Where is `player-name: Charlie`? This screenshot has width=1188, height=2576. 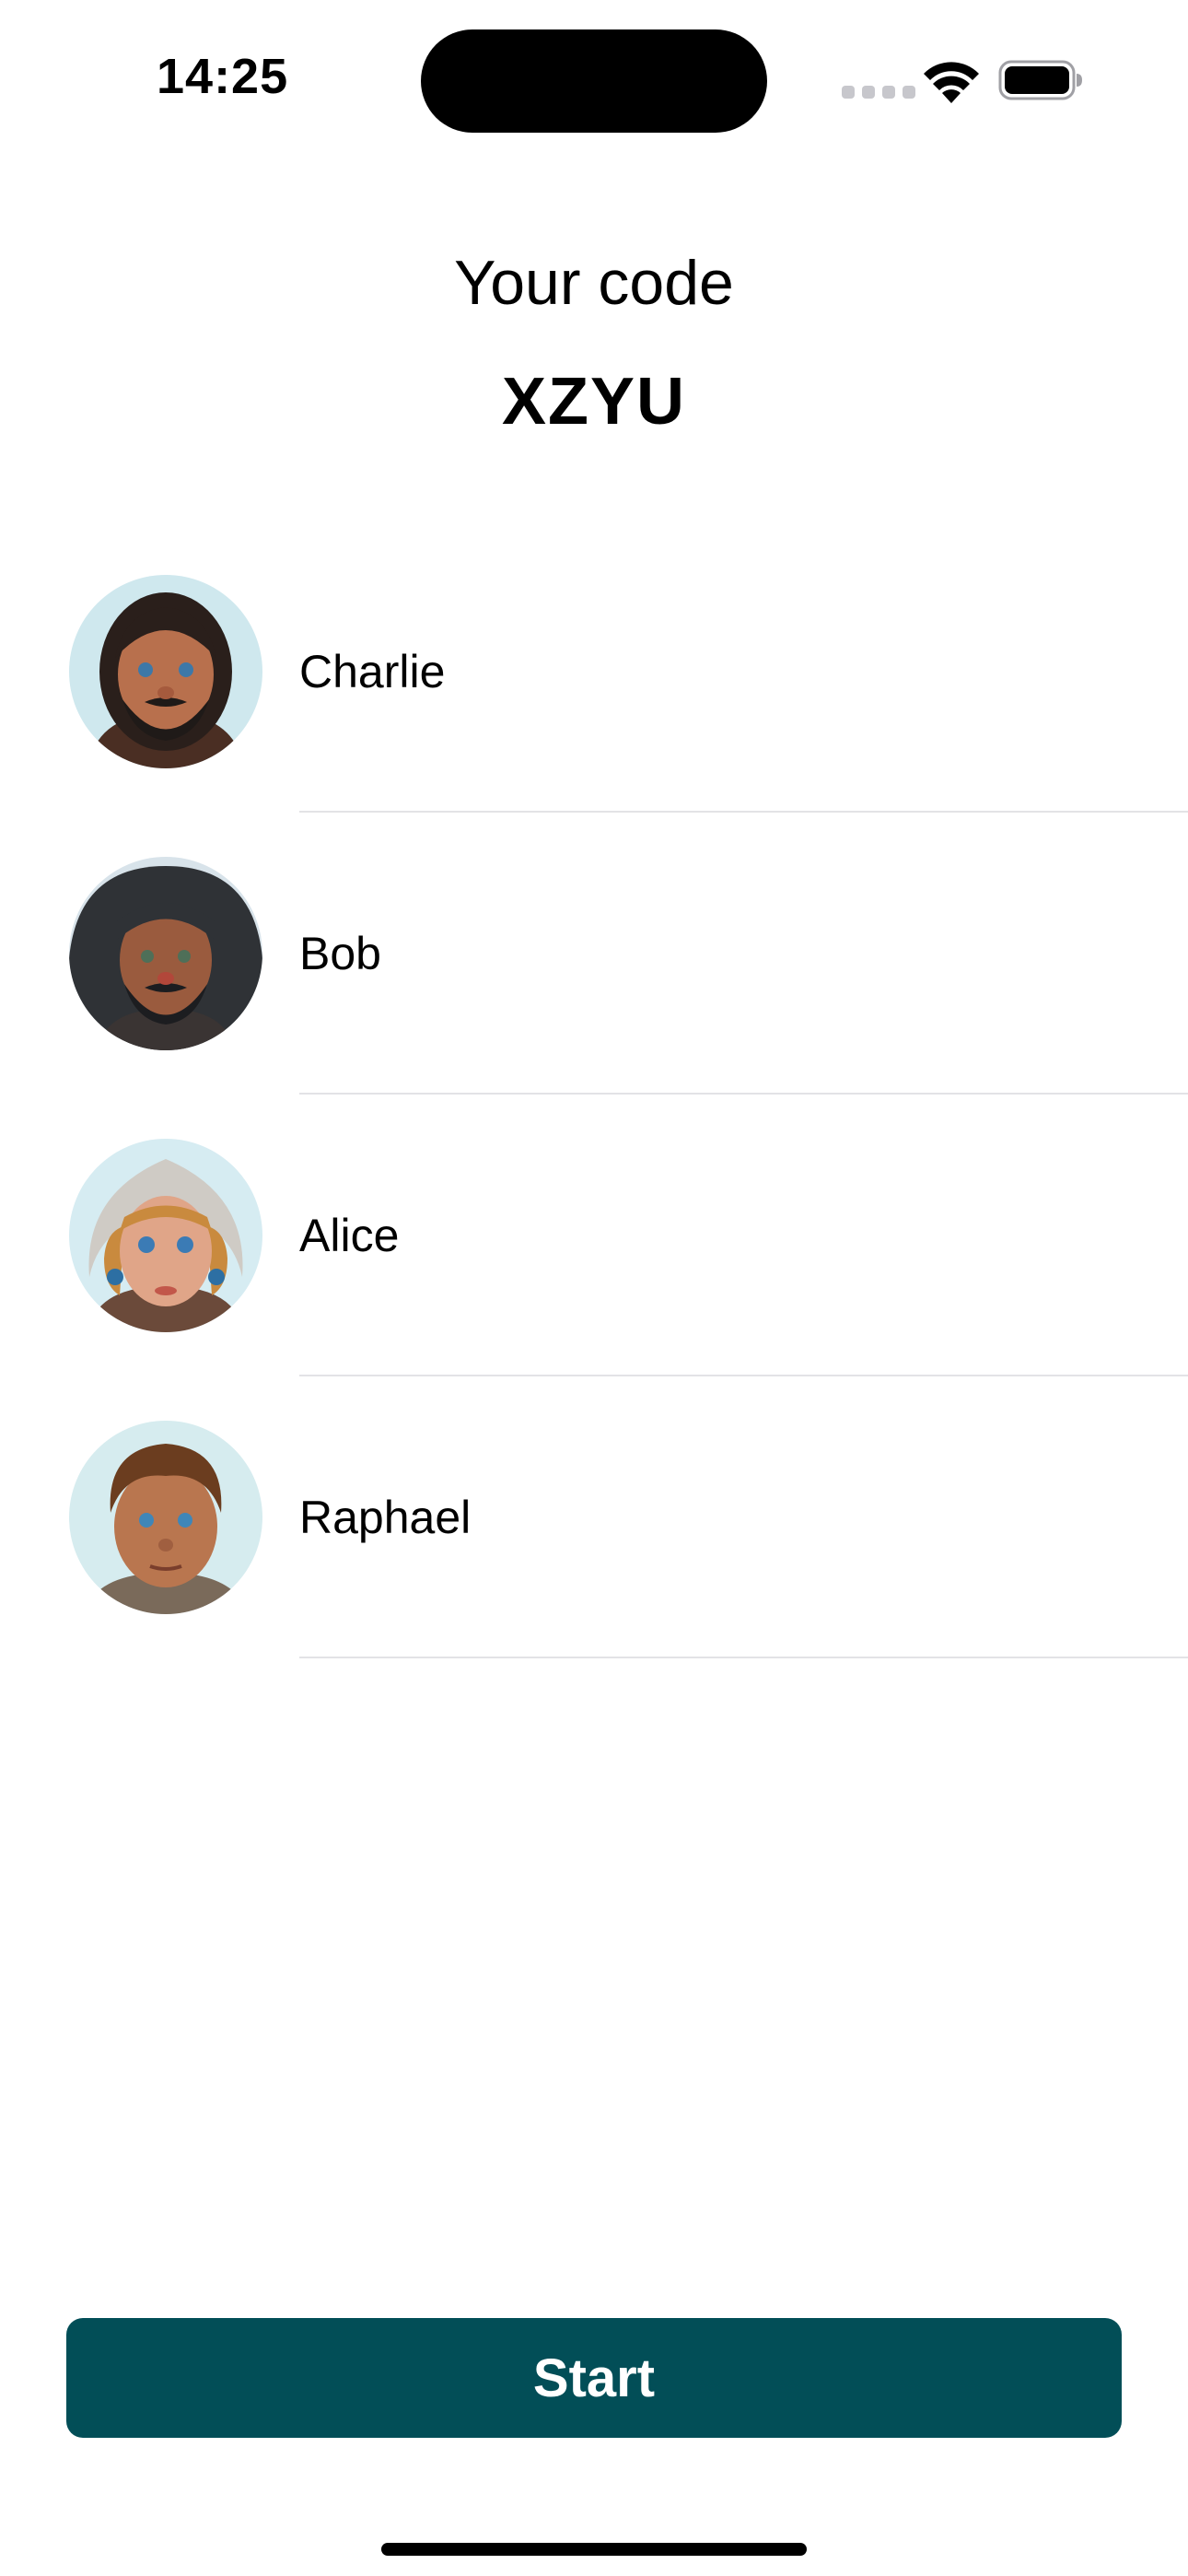
player-name: Charlie is located at coordinates (372, 671).